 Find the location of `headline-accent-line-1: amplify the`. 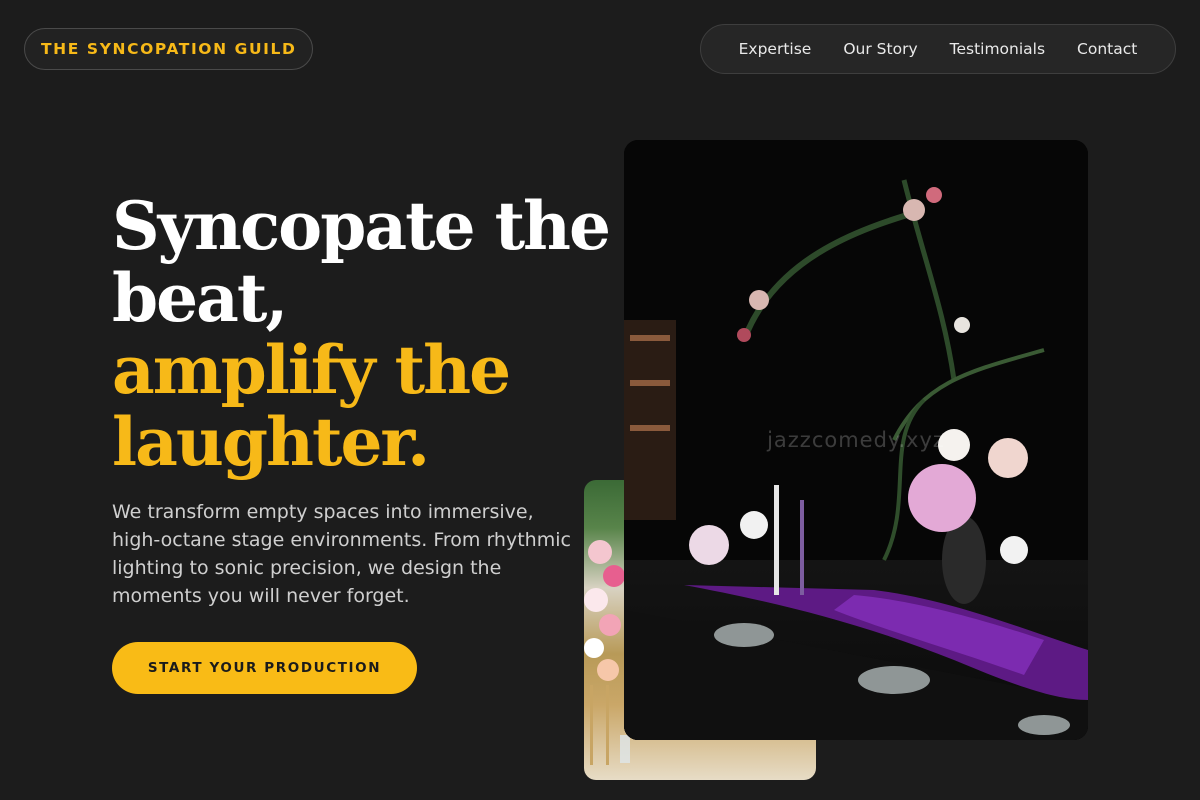

headline-accent-line-1: amplify the is located at coordinates (311, 370).